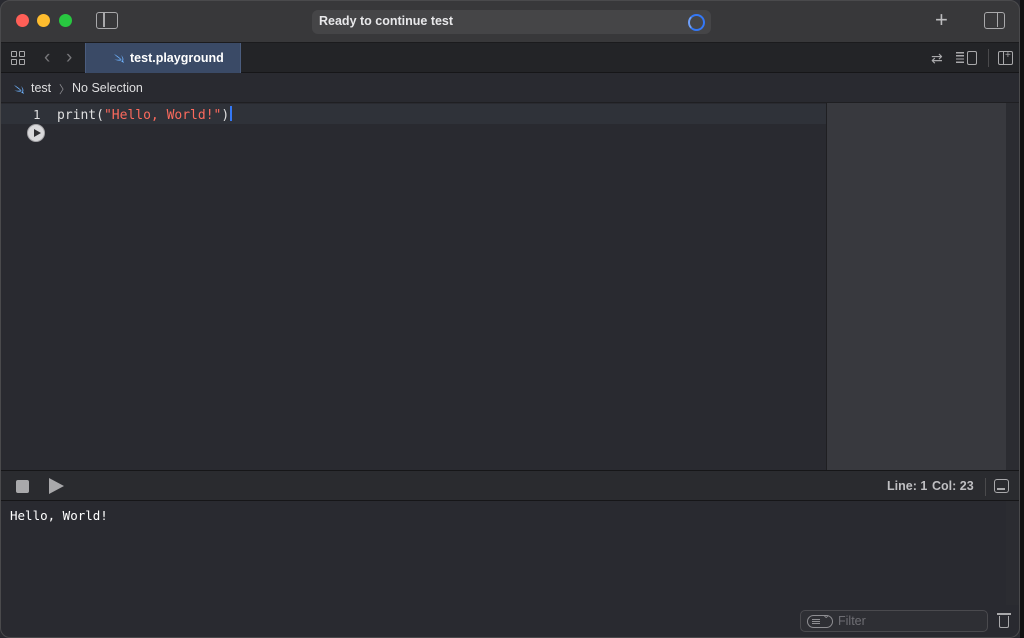 The image size is (1024, 638). I want to click on tab-test-playground: test.playground, so click(163, 58).